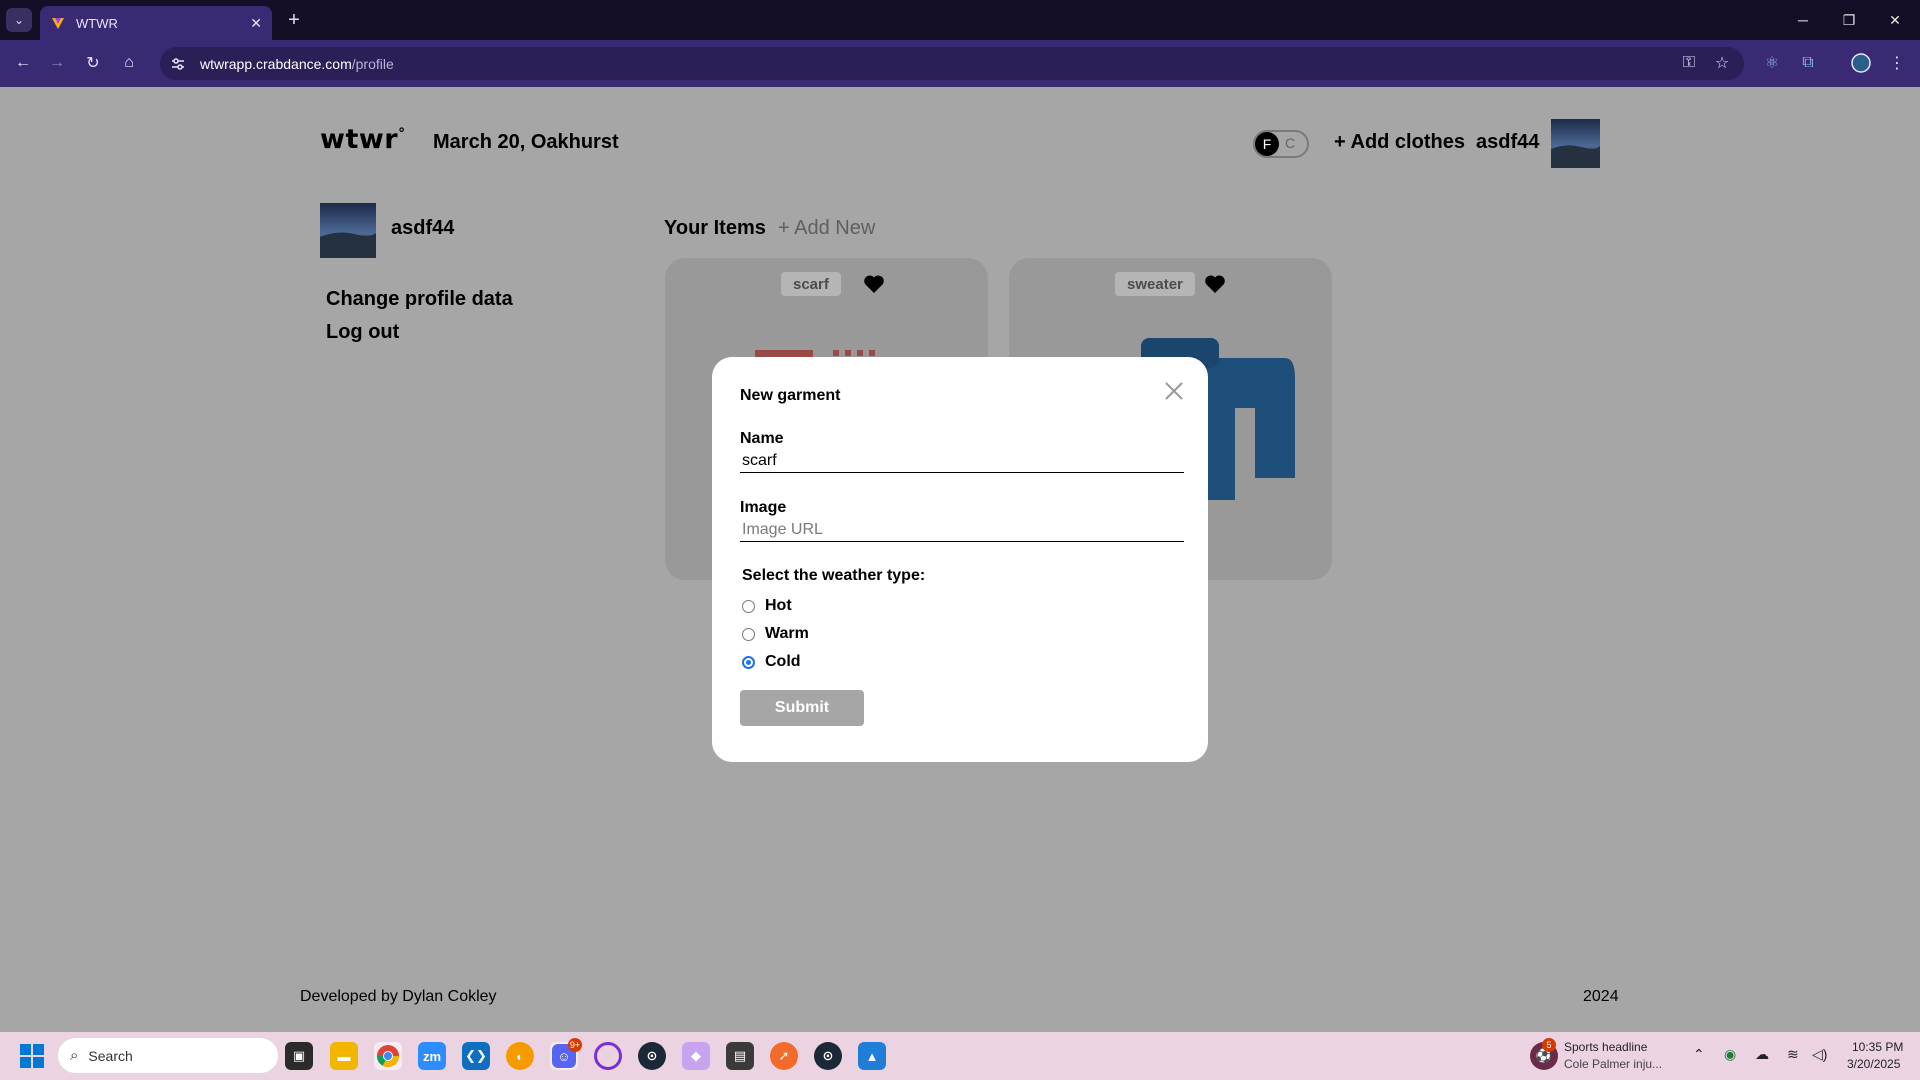 The width and height of the screenshot is (1920, 1080). I want to click on url-host: wtwrapp.crabdance.com, so click(276, 63).